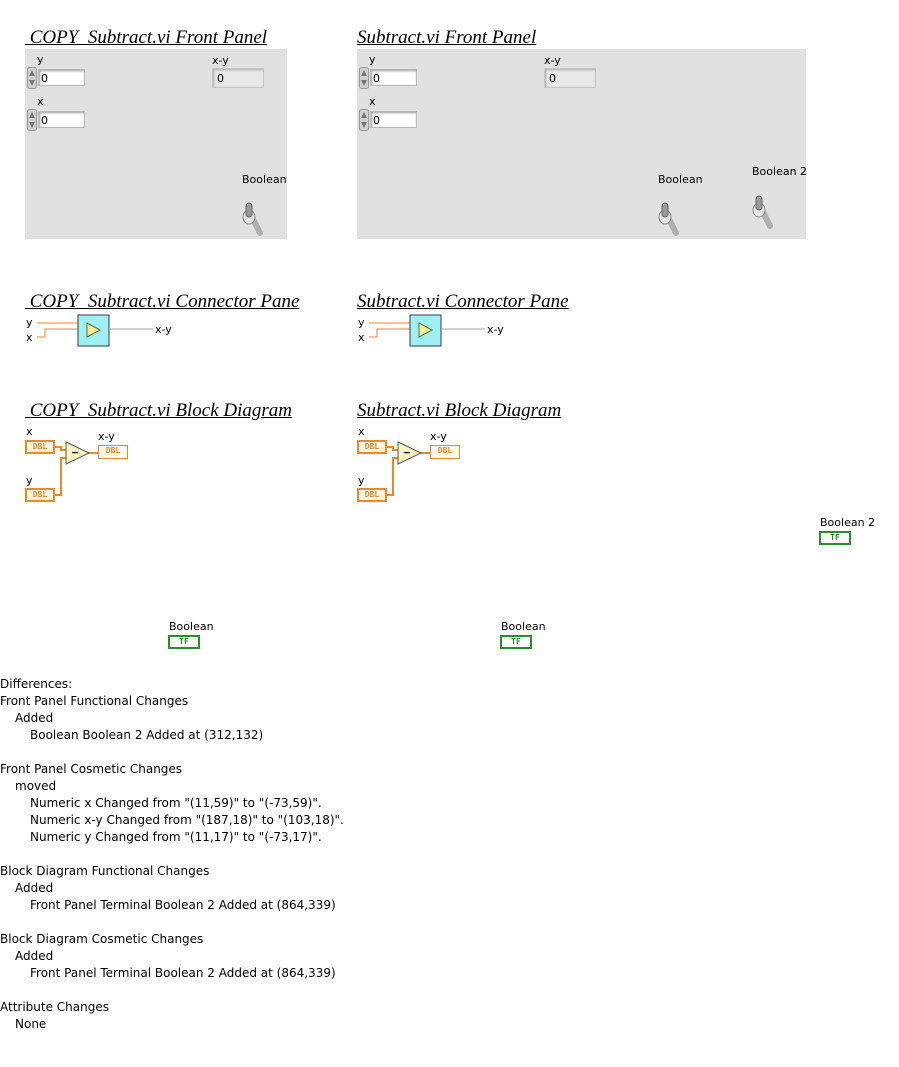 This screenshot has width=899, height=1067. Describe the element at coordinates (516, 642) in the screenshot. I see `boolean-tf-terminal: TF` at that location.